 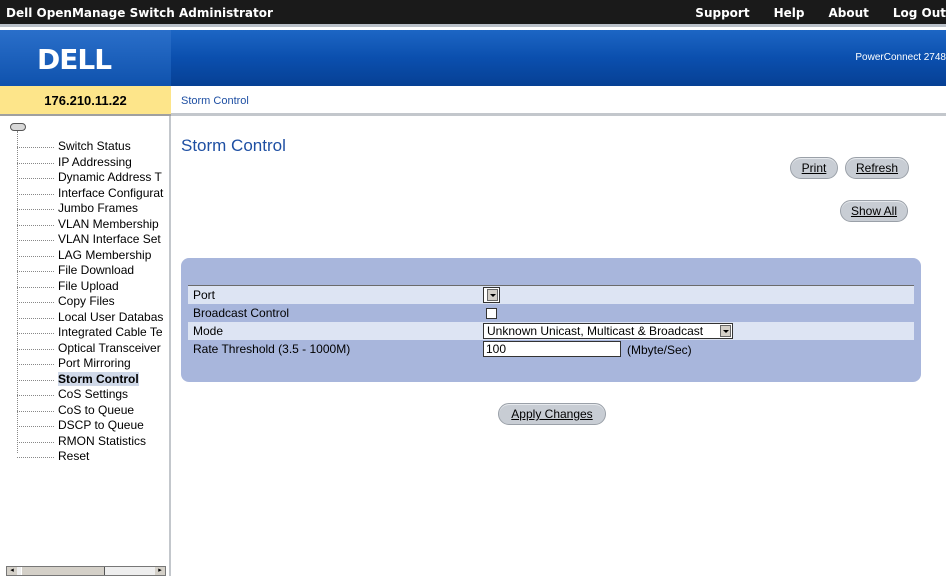 I want to click on logo-area: DELL, so click(x=85, y=58).